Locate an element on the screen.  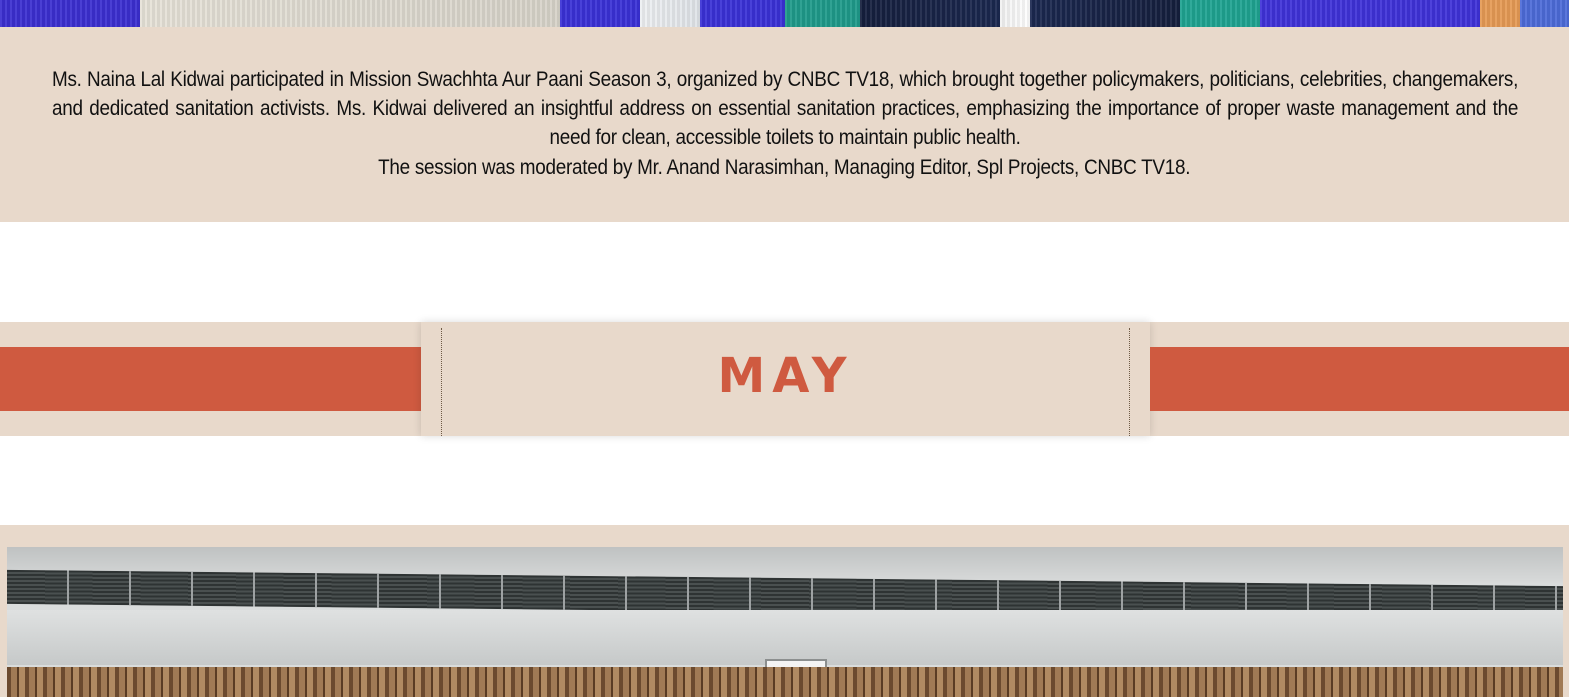
month-card: MAY is located at coordinates (785, 379).